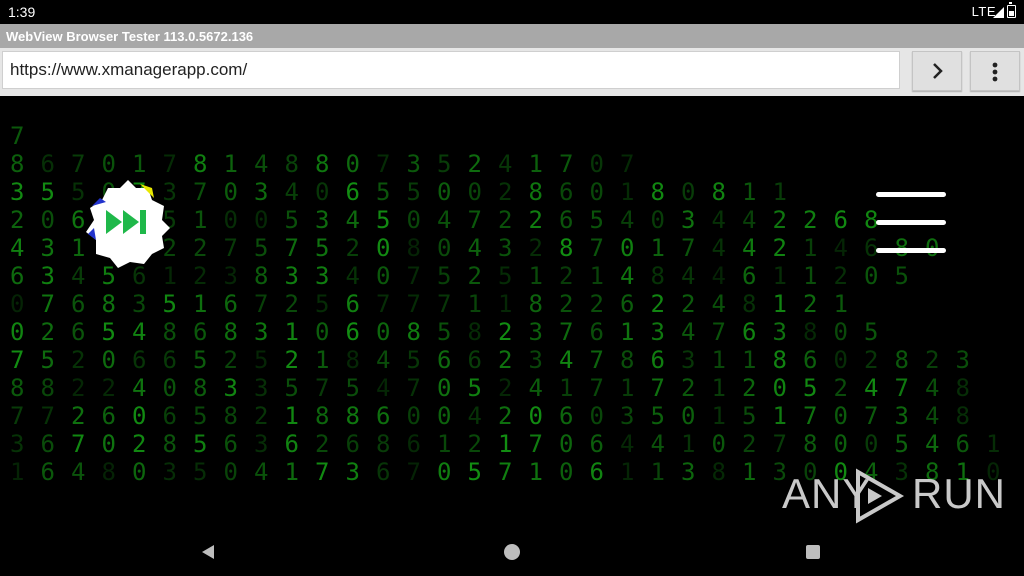 The height and width of the screenshot is (576, 1024). Describe the element at coordinates (912, 221) in the screenshot. I see `site-menu-button` at that location.